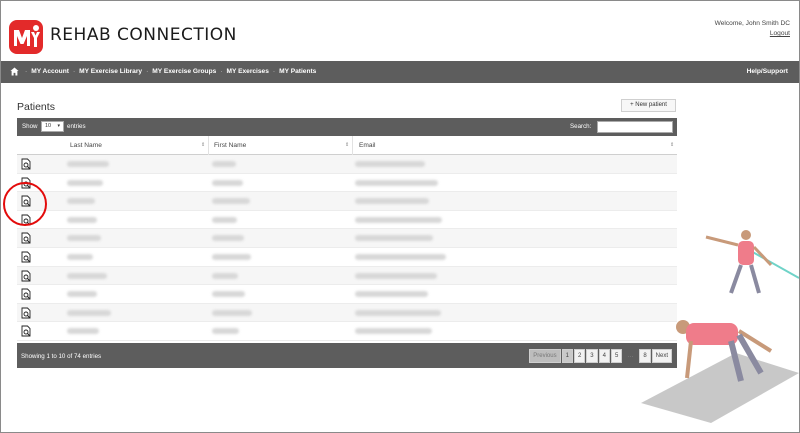 This screenshot has width=800, height=433. Describe the element at coordinates (592, 356) in the screenshot. I see `page-button-3: 3` at that location.